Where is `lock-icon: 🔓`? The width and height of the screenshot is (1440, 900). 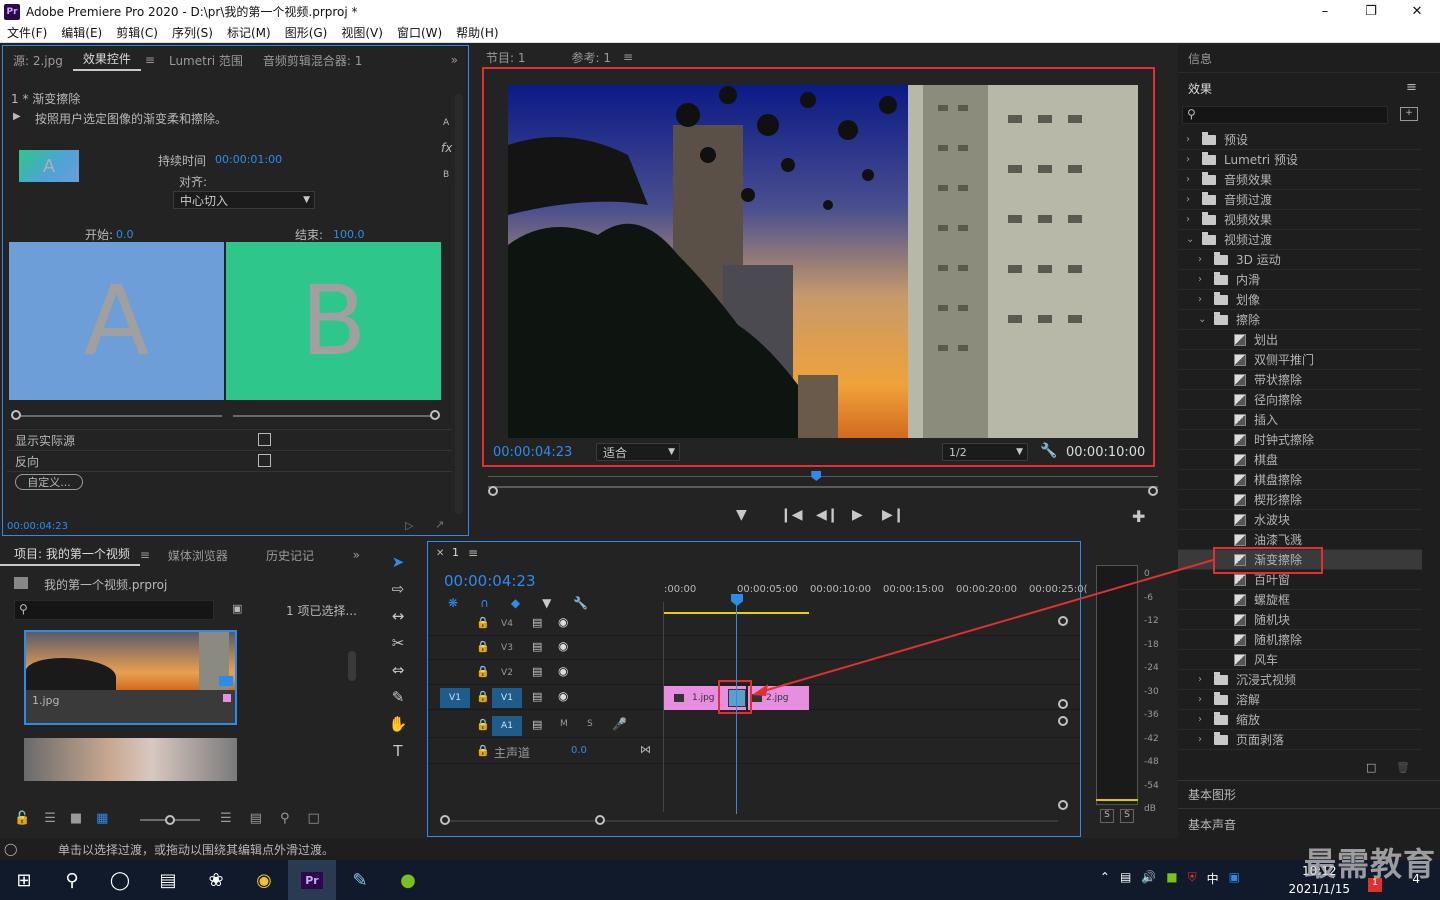
lock-icon: 🔓 is located at coordinates (22, 818).